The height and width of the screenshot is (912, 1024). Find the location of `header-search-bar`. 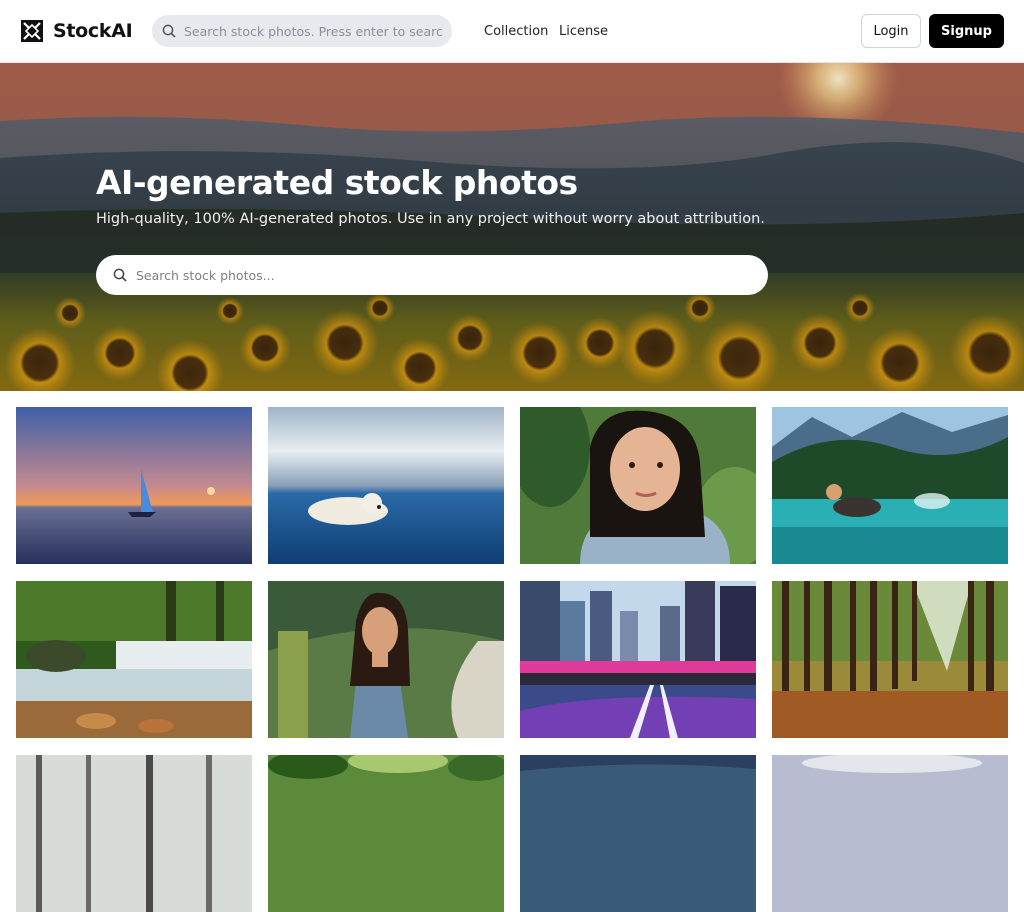

header-search-bar is located at coordinates (302, 31).